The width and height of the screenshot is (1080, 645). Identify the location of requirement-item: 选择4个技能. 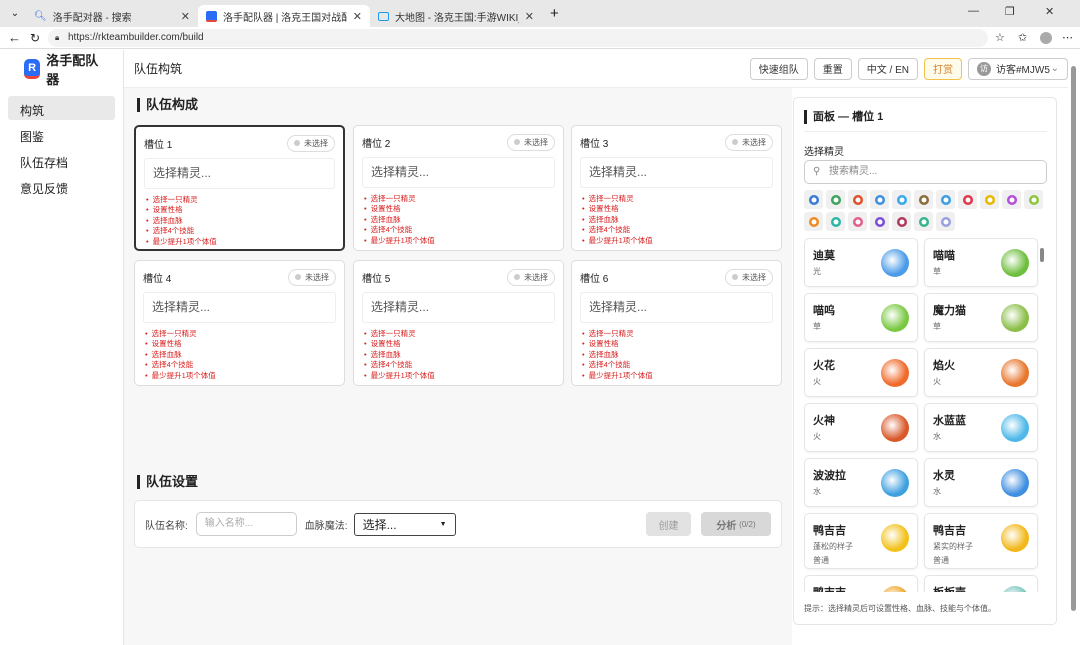
(240, 365).